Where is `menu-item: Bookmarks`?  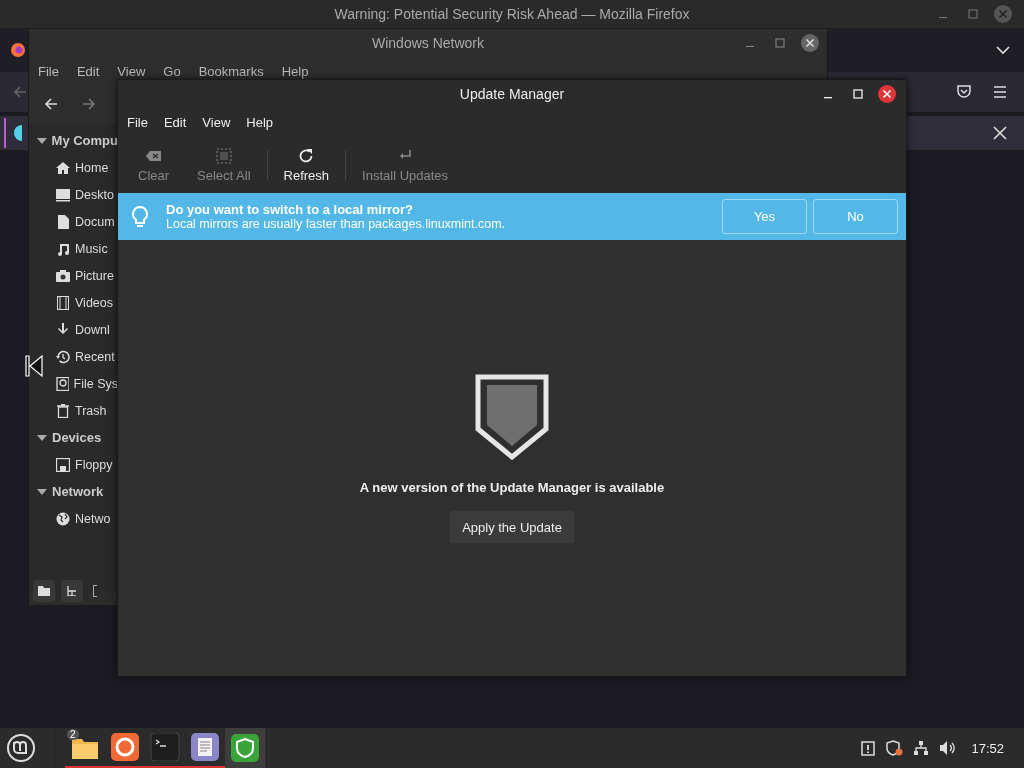 menu-item: Bookmarks is located at coordinates (231, 71).